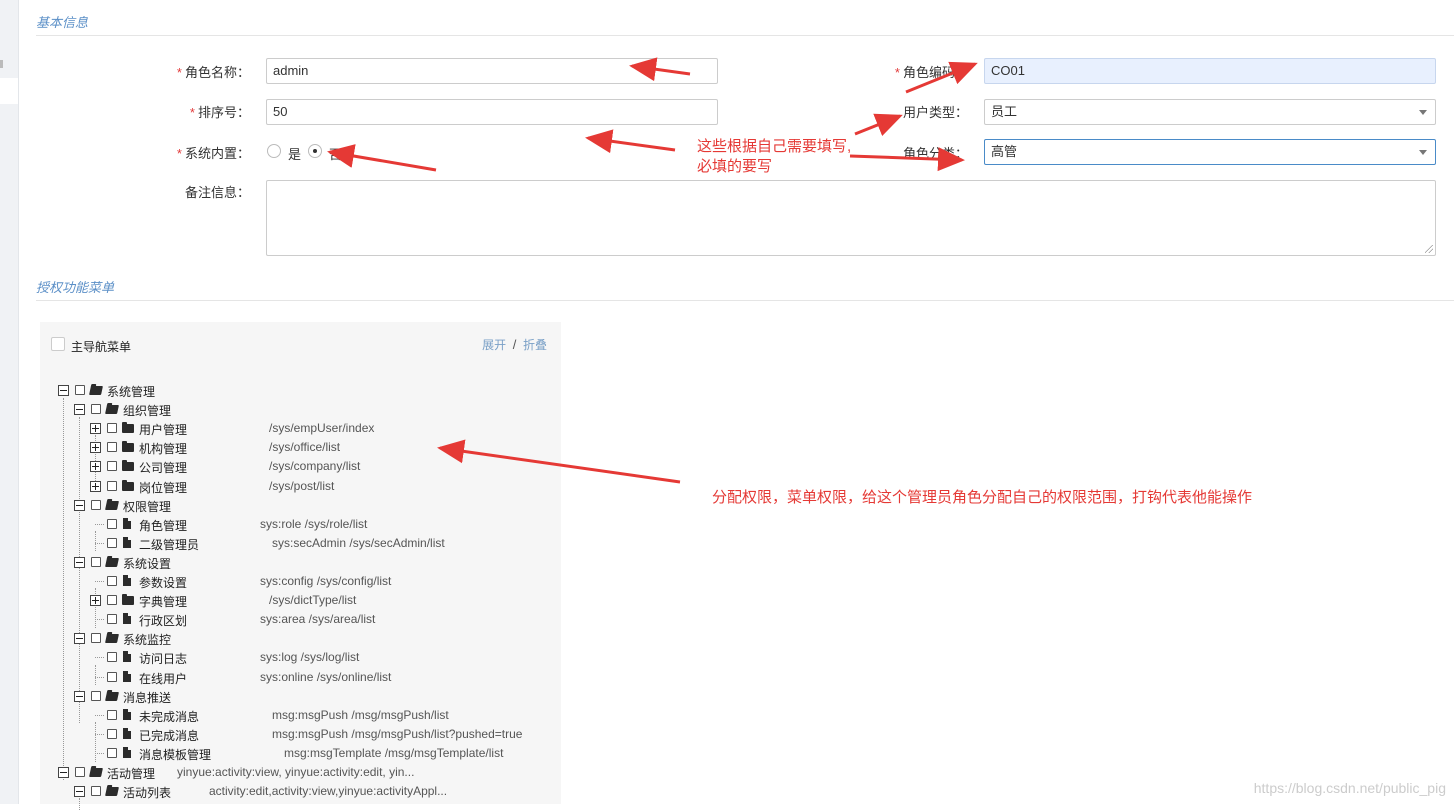  Describe the element at coordinates (907, 159) in the screenshot. I see `arrow-to-role-category` at that location.